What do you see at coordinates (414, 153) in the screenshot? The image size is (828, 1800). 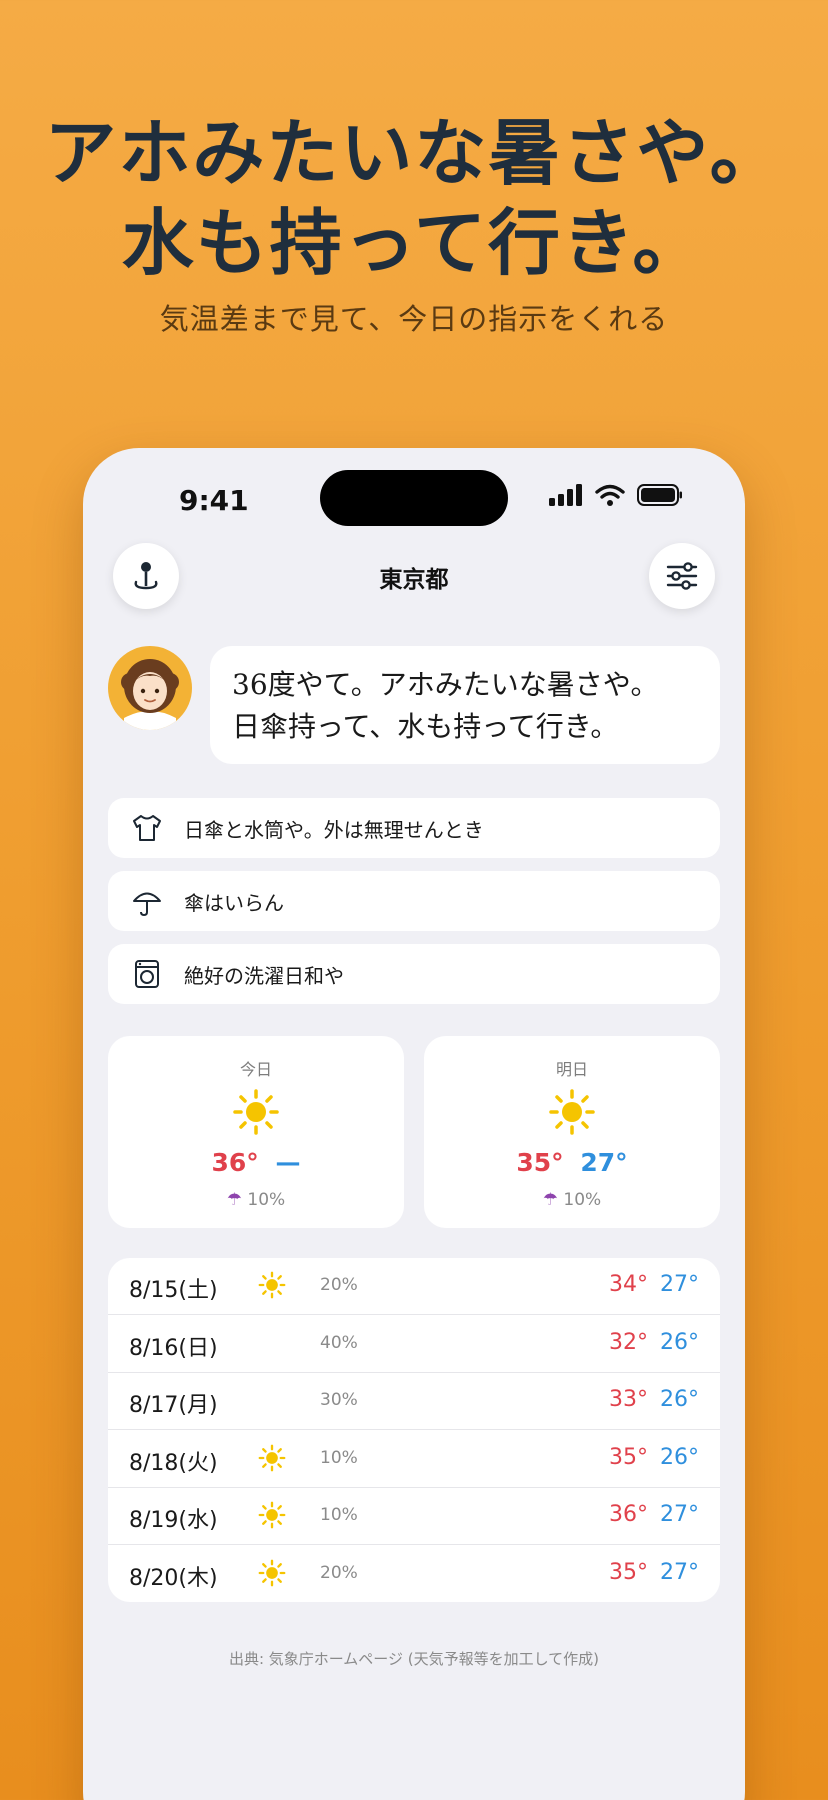 I see `hero-title-line1: アホみたいな暑さや。` at bounding box center [414, 153].